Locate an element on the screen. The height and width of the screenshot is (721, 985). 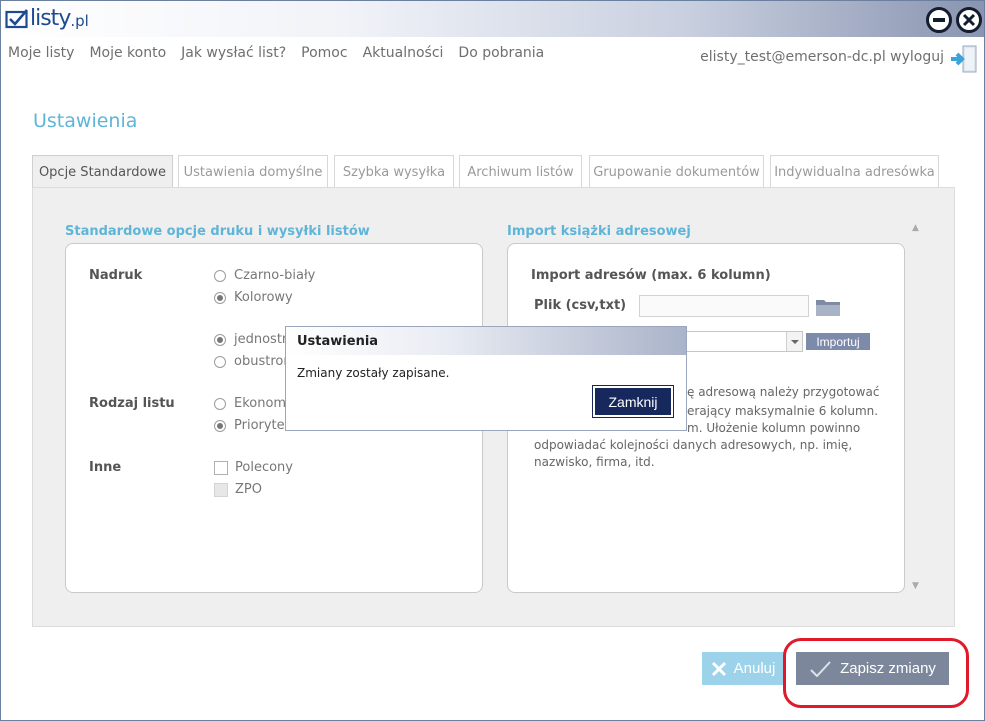
user-logout-link: elisty_test@emerson-dc.pl wyloguj is located at coordinates (822, 57).